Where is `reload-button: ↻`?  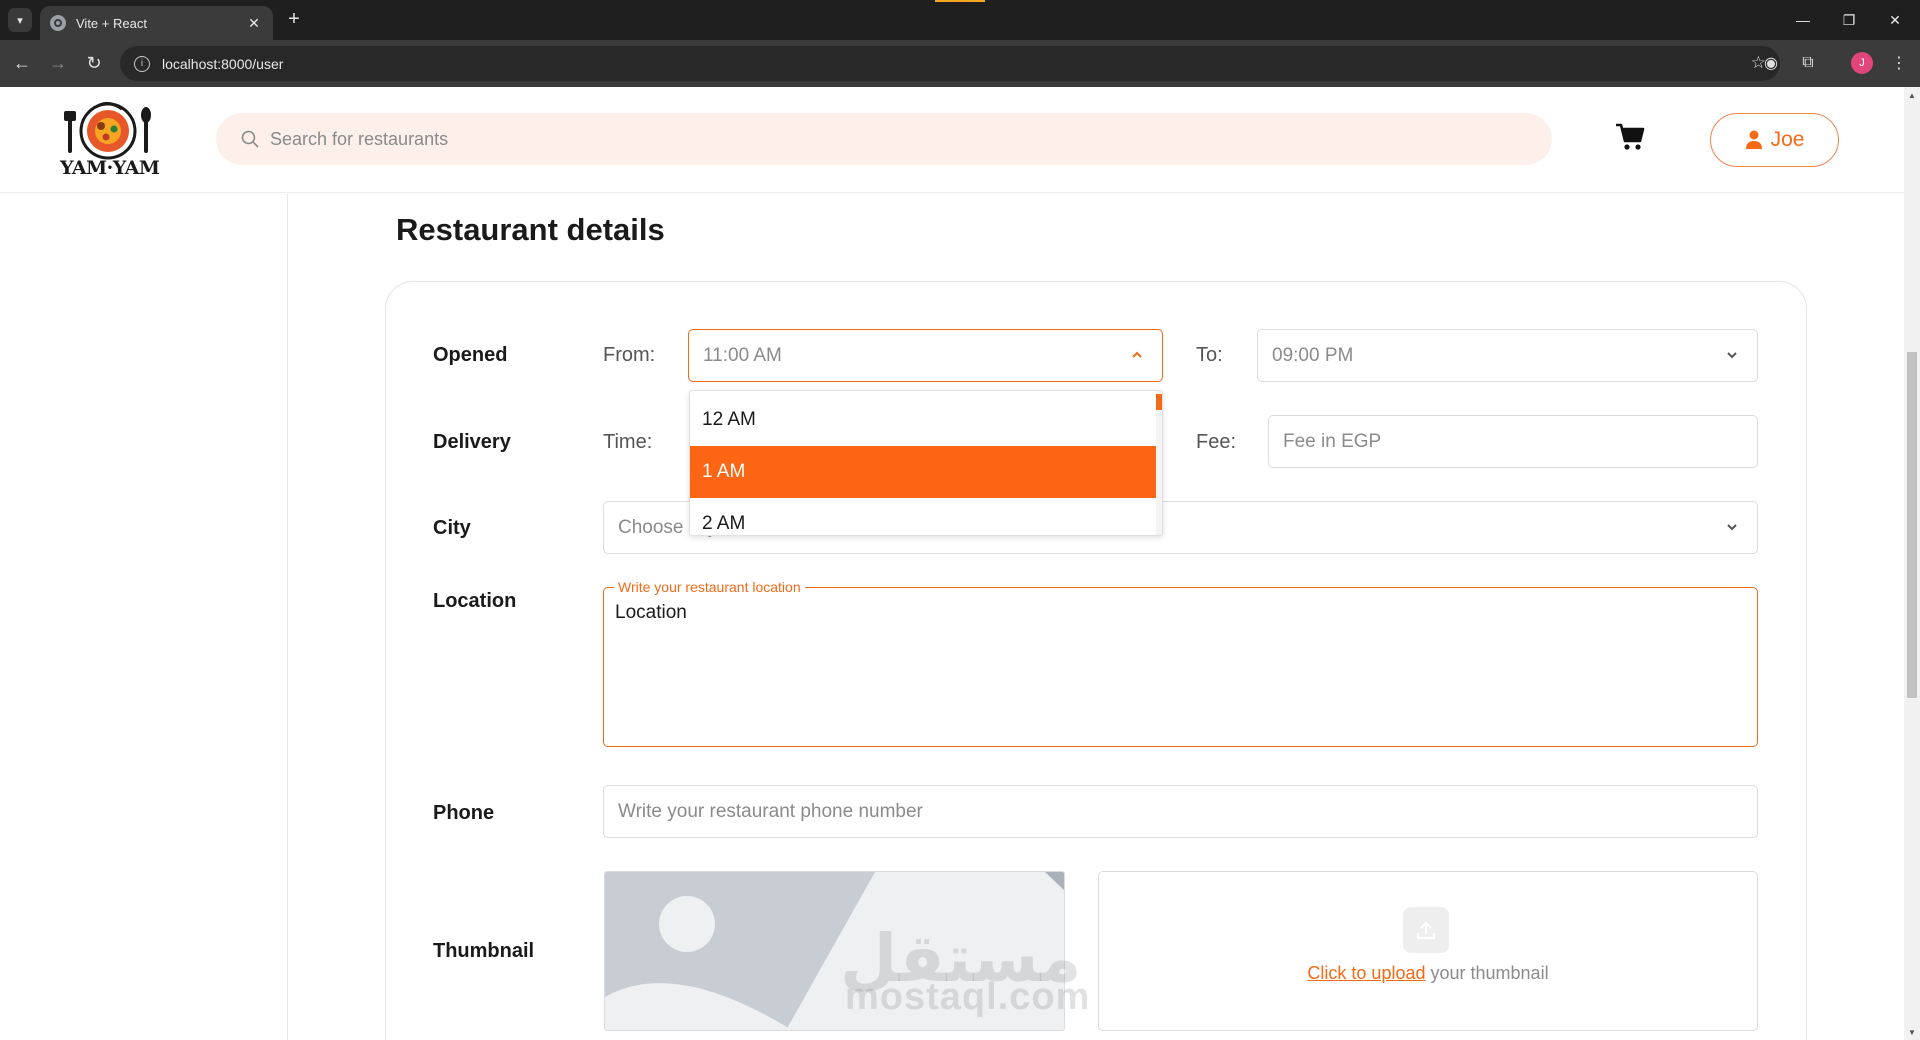 reload-button: ↻ is located at coordinates (94, 63).